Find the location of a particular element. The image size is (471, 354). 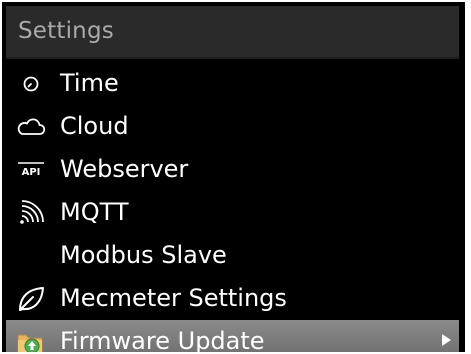

menu-item-label: Cloud is located at coordinates (94, 126).